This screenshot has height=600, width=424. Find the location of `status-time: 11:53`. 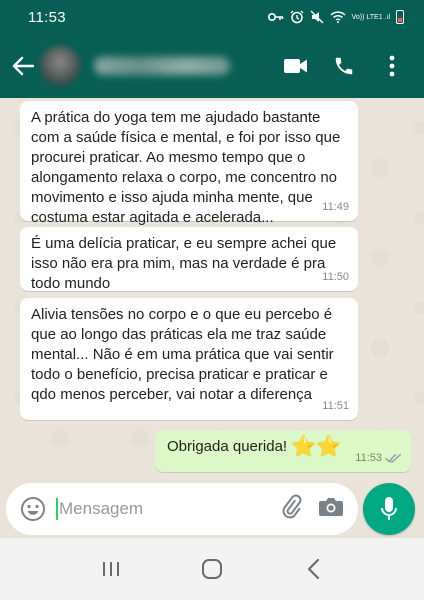

status-time: 11:53 is located at coordinates (47, 17).